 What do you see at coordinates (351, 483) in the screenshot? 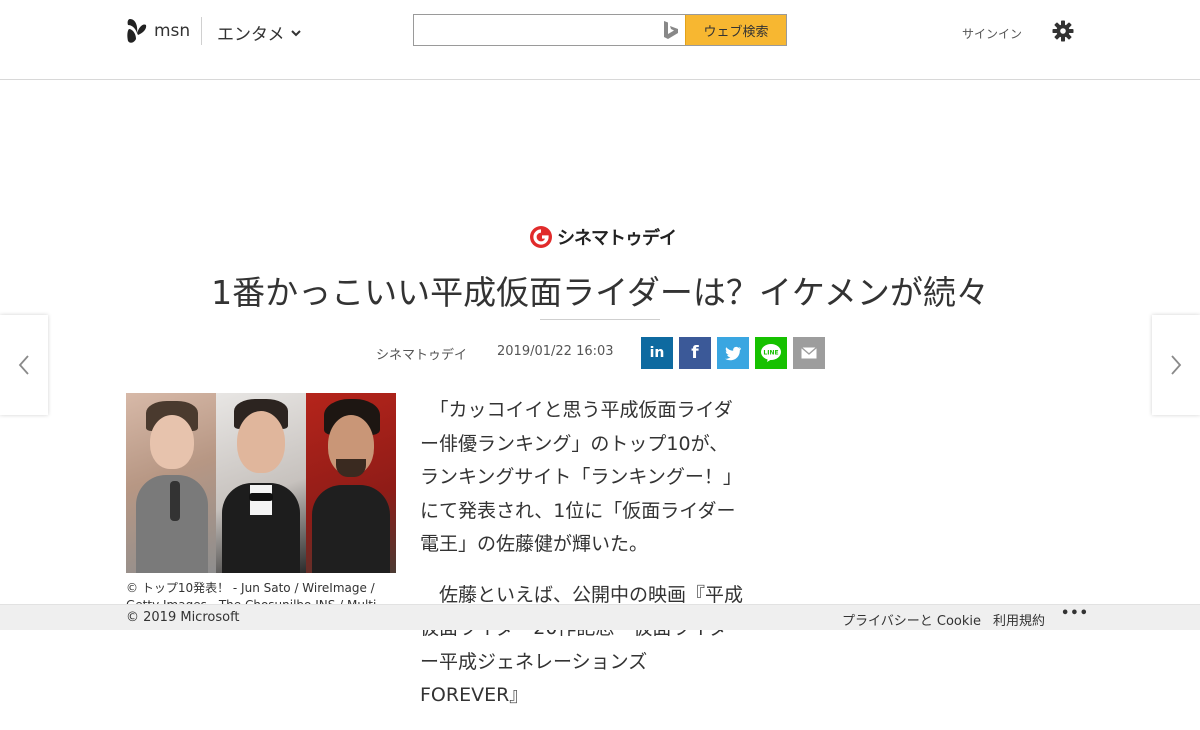
I see `actor-photo-right` at bounding box center [351, 483].